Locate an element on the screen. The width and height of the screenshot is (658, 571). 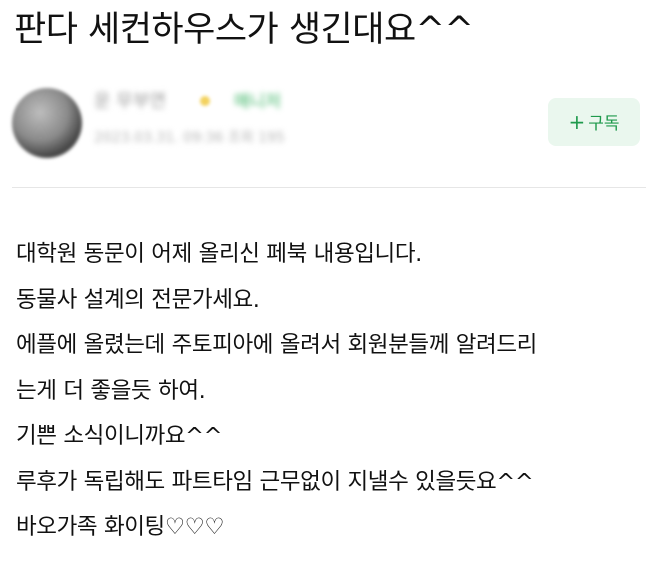
author-name: 운 무부연 is located at coordinates (130, 102).